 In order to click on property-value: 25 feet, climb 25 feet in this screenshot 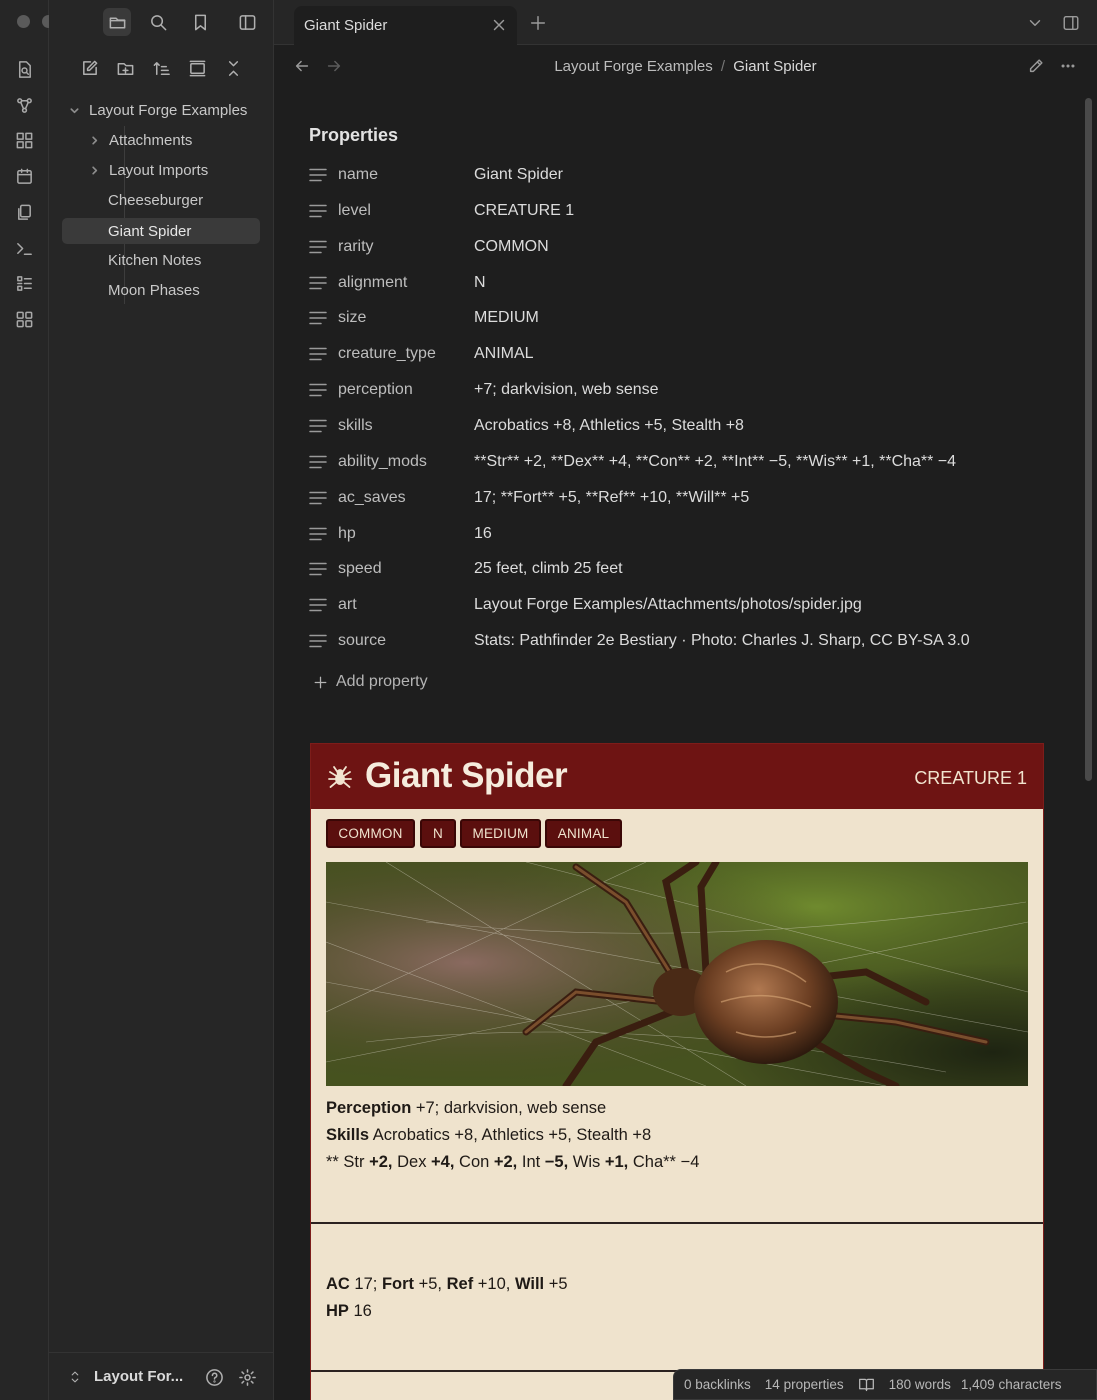, I will do `click(548, 569)`.